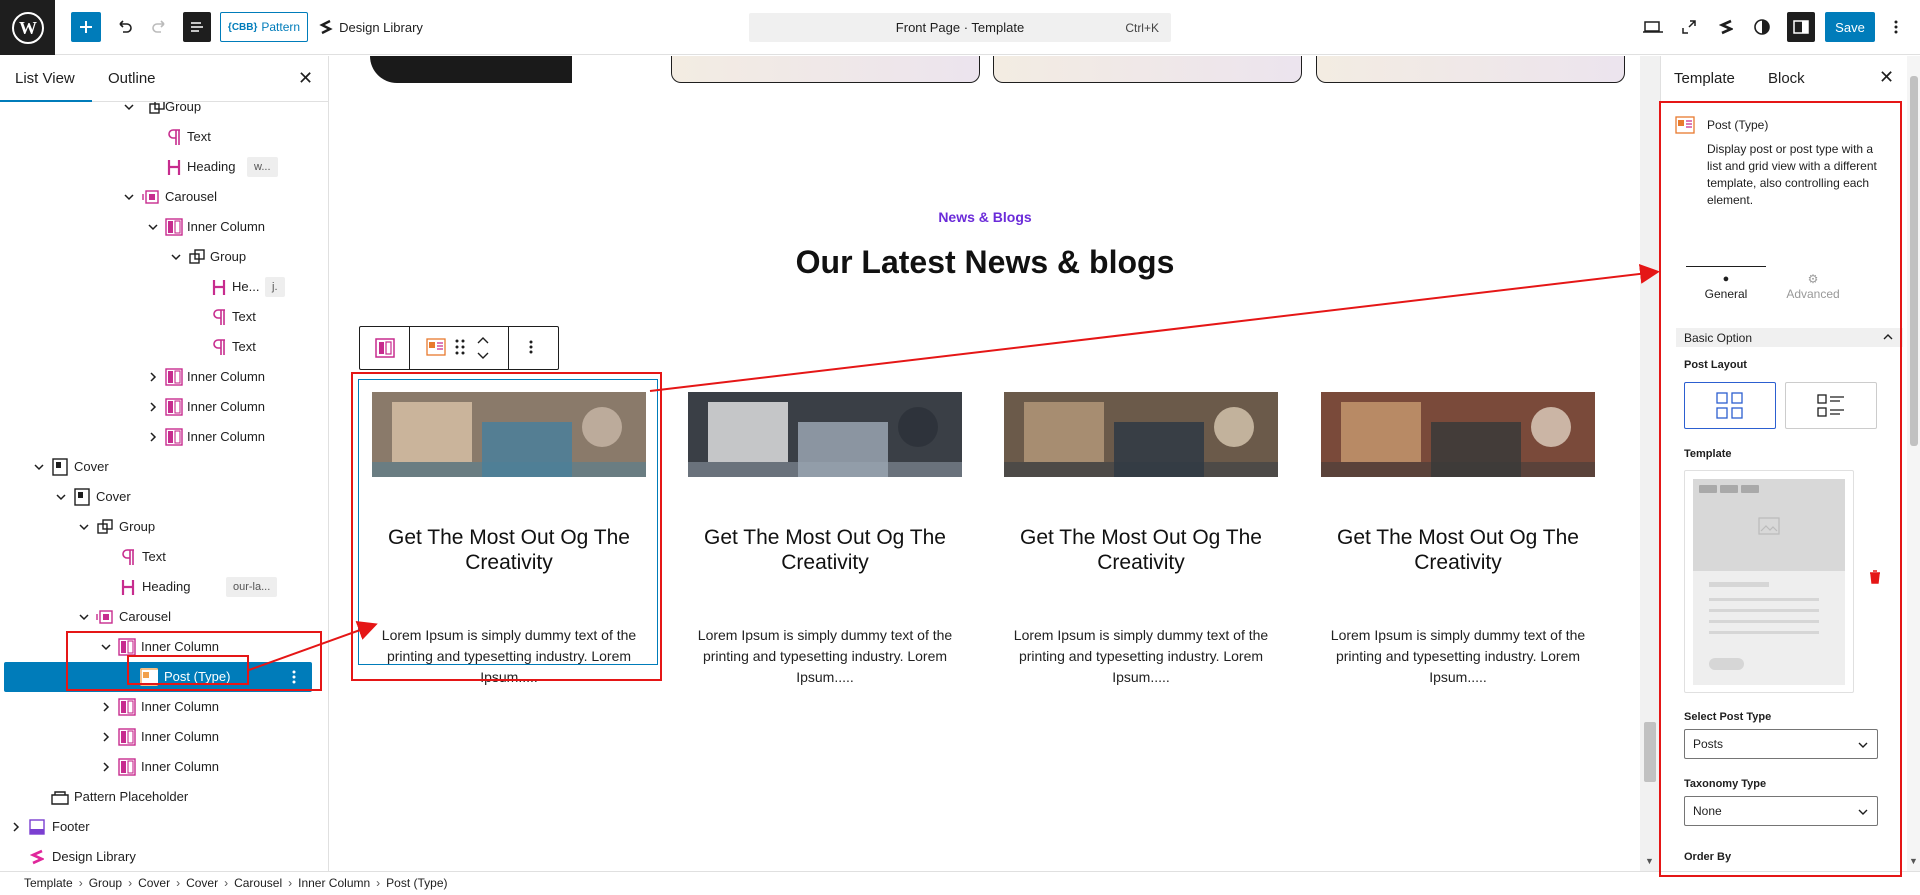 This screenshot has height=895, width=1920. Describe the element at coordinates (985, 262) in the screenshot. I see `section-heading: Our Latest News & blogs` at that location.